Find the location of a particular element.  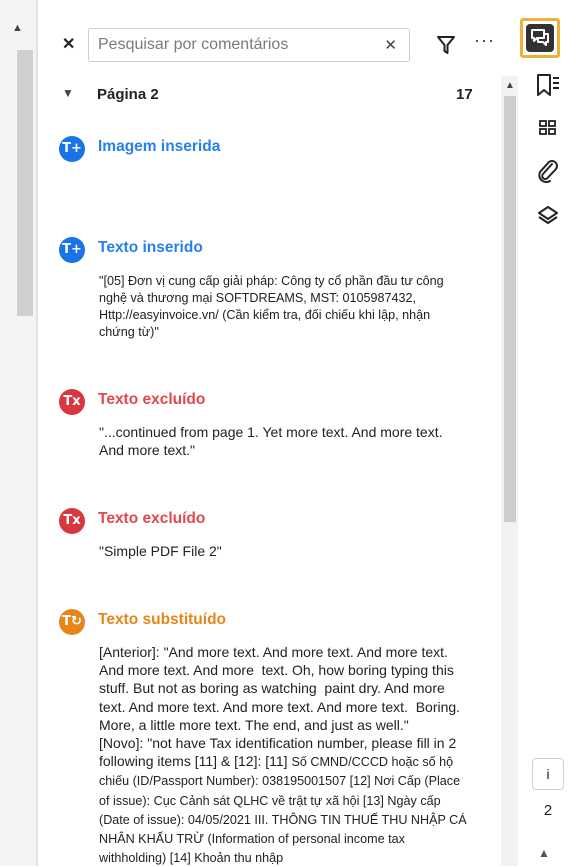

bookmark-icon is located at coordinates (548, 86).